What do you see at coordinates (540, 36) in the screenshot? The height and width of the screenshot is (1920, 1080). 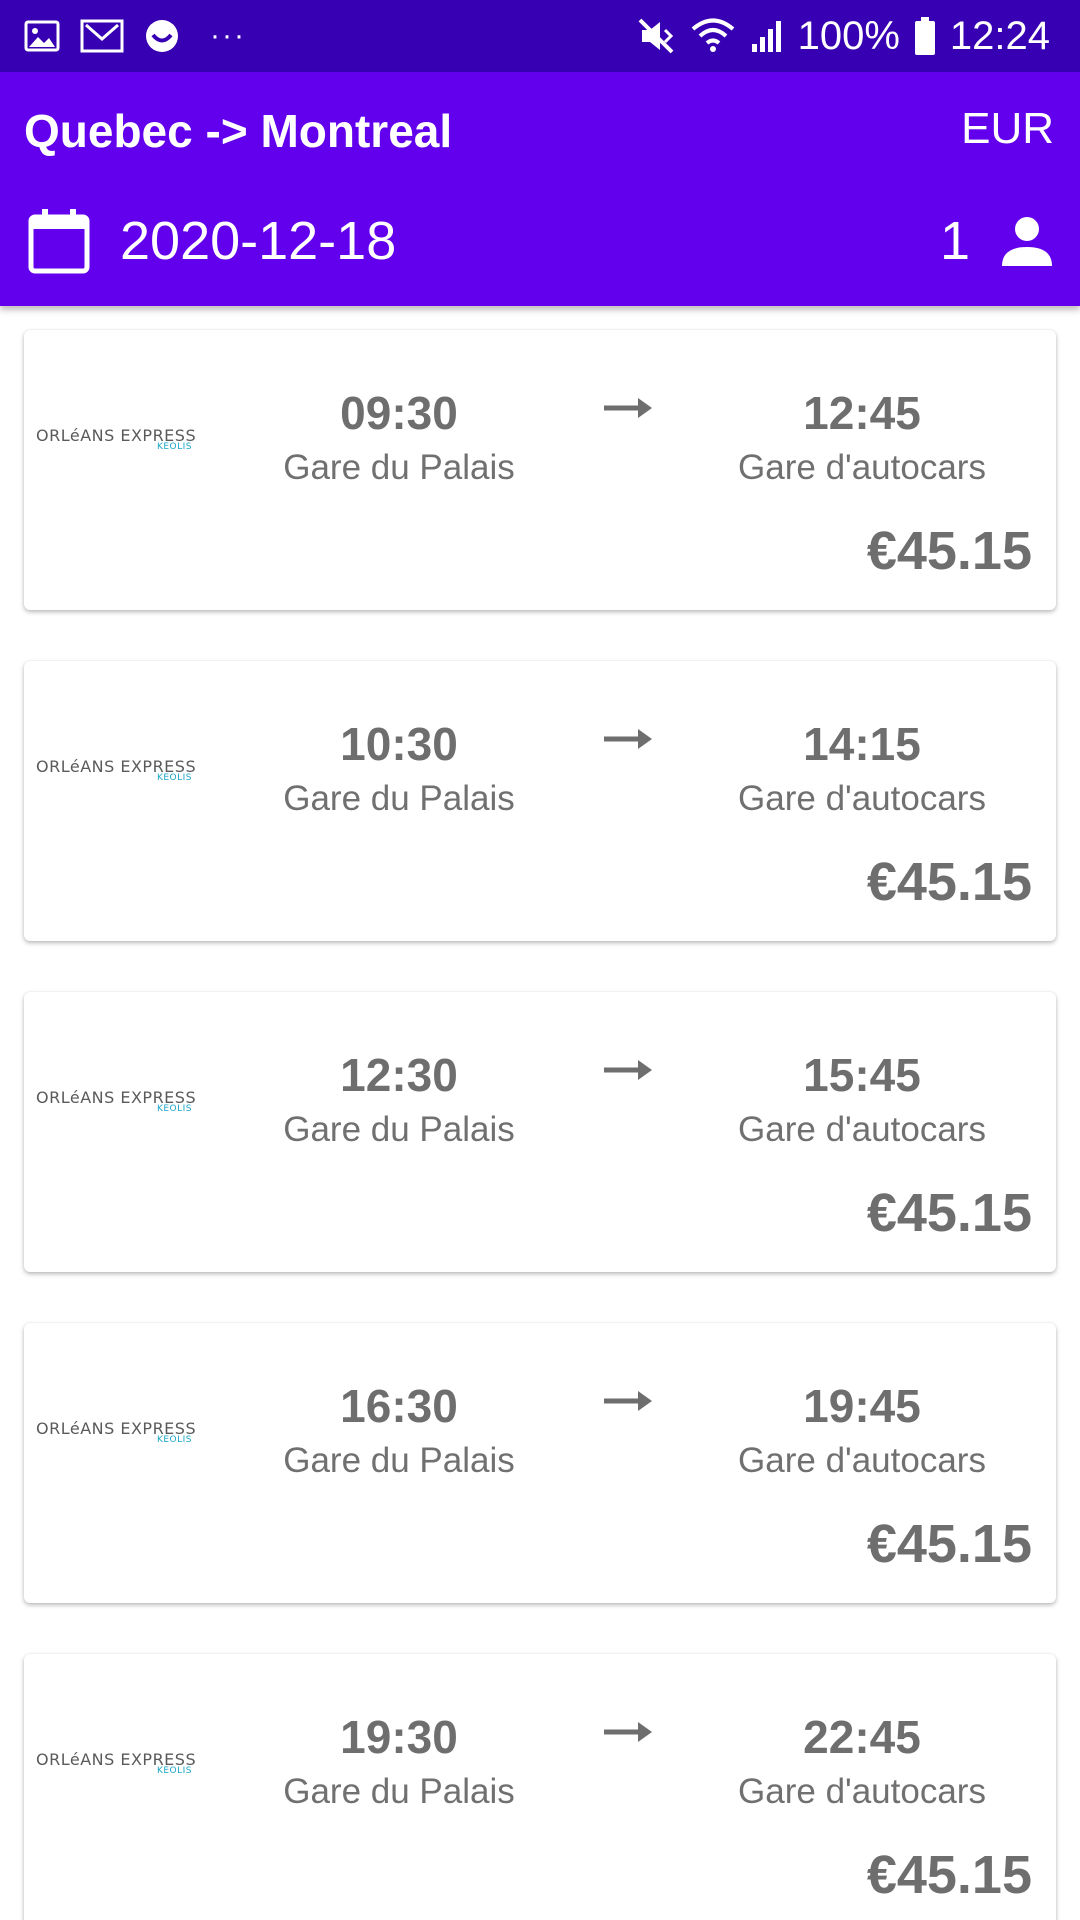 I see `status-bar: ··· 100% 12:24` at bounding box center [540, 36].